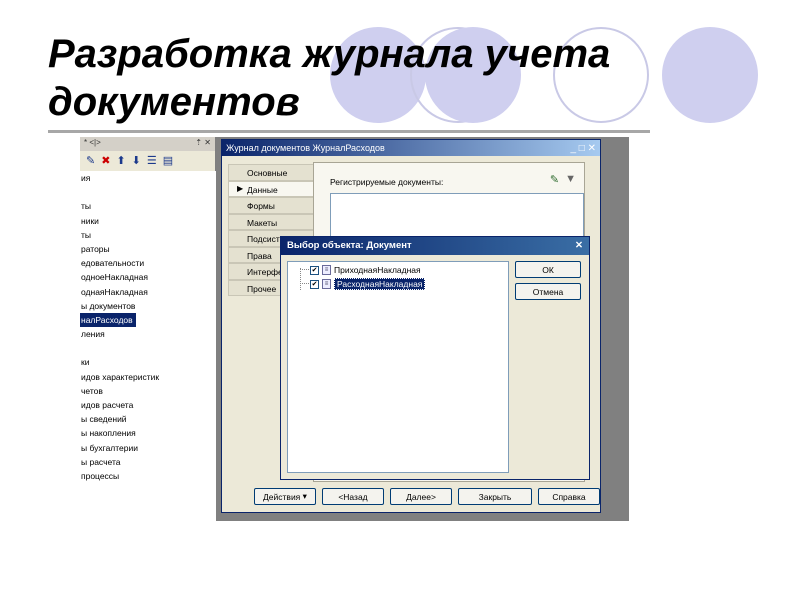 Image resolution: width=800 pixels, height=600 pixels. Describe the element at coordinates (495, 496) in the screenshot. I see `close-button: Закрыть` at that location.